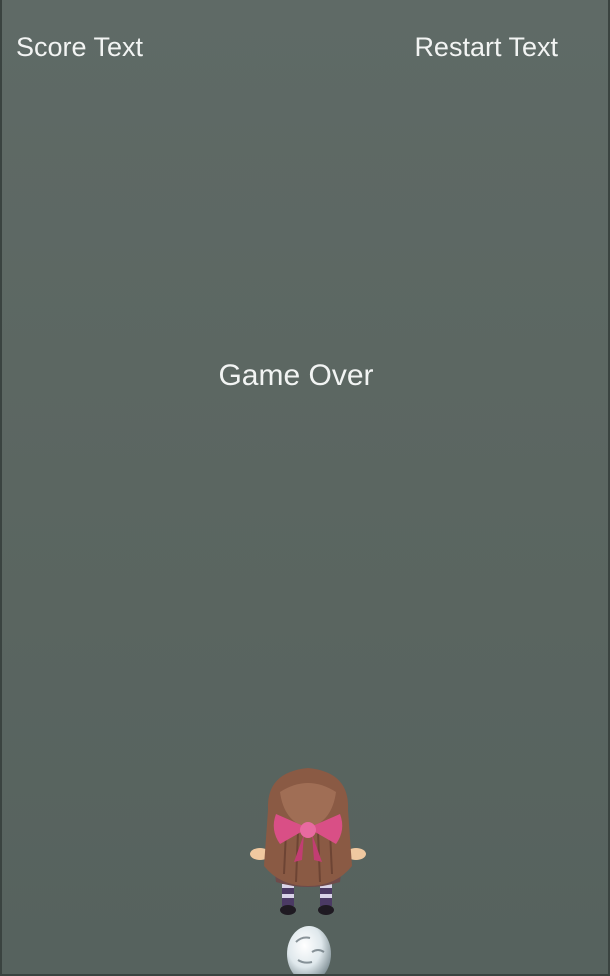  Describe the element at coordinates (486, 47) in the screenshot. I see `restart-button: Restart Text` at that location.